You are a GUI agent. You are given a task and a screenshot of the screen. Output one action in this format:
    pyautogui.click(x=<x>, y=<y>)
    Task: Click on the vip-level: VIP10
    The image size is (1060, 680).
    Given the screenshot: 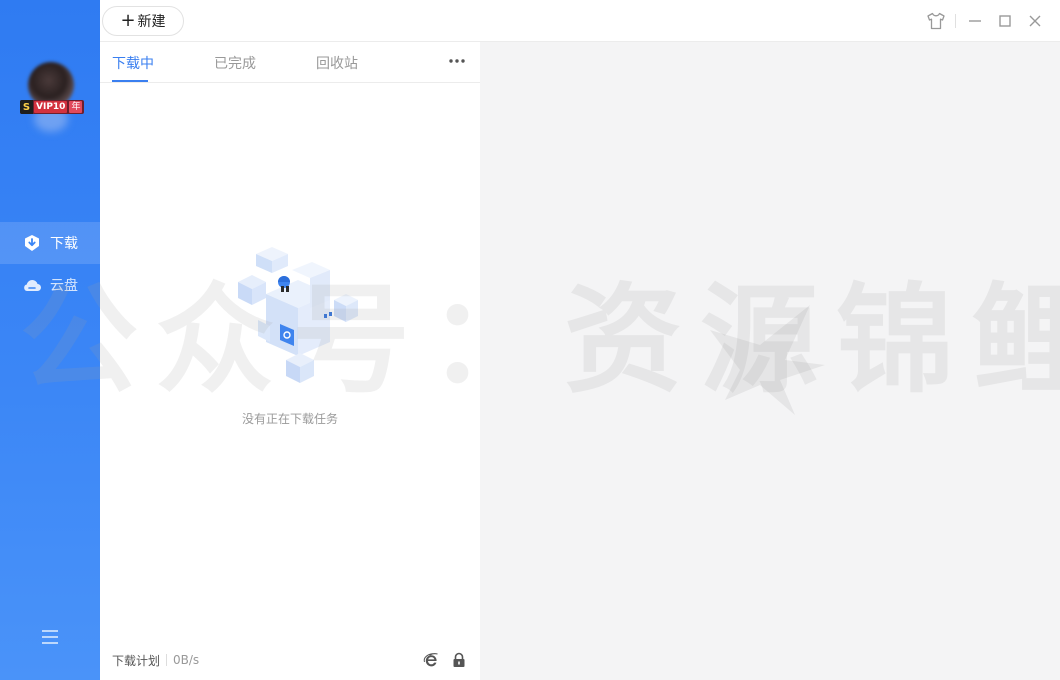 What is the action you would take?
    pyautogui.click(x=51, y=107)
    